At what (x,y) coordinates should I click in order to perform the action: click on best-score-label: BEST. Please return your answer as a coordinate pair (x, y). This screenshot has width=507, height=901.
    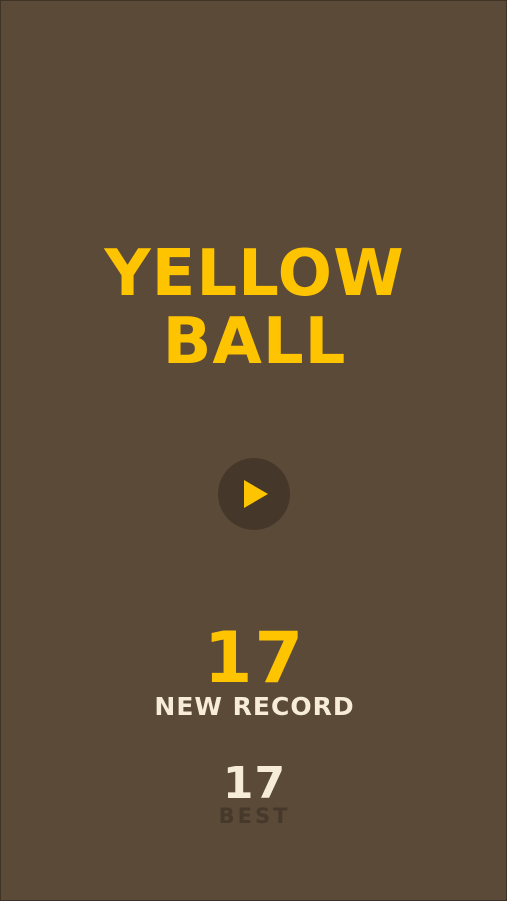
    Looking at the image, I should click on (254, 816).